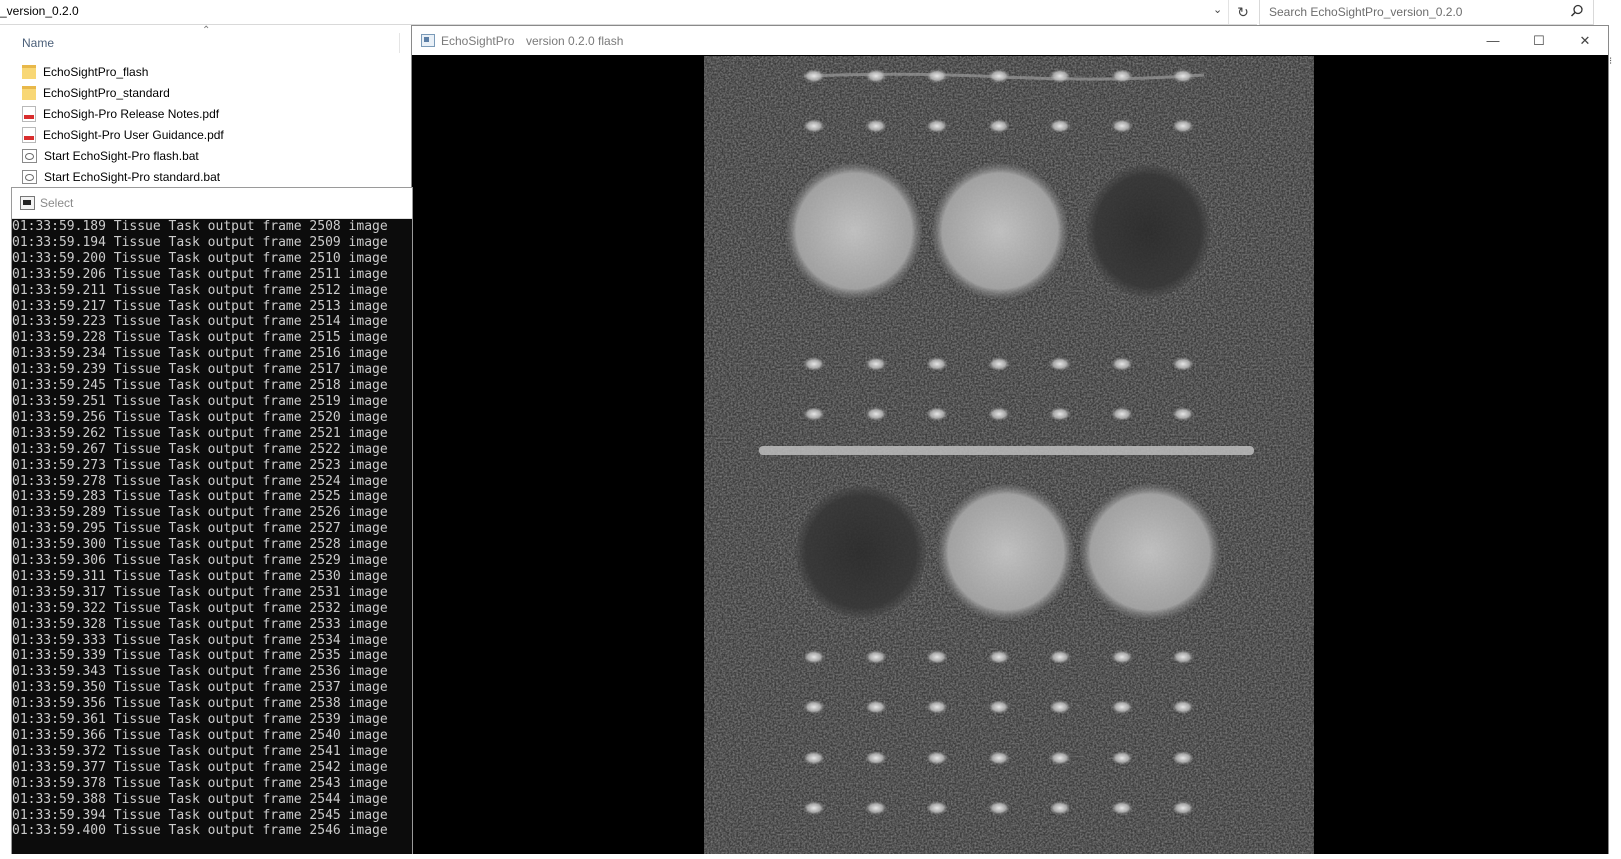 Image resolution: width=1621 pixels, height=859 pixels. I want to click on file-list-item: EchoSigh-Pro Release Notes.pdf7, so click(228, 113).